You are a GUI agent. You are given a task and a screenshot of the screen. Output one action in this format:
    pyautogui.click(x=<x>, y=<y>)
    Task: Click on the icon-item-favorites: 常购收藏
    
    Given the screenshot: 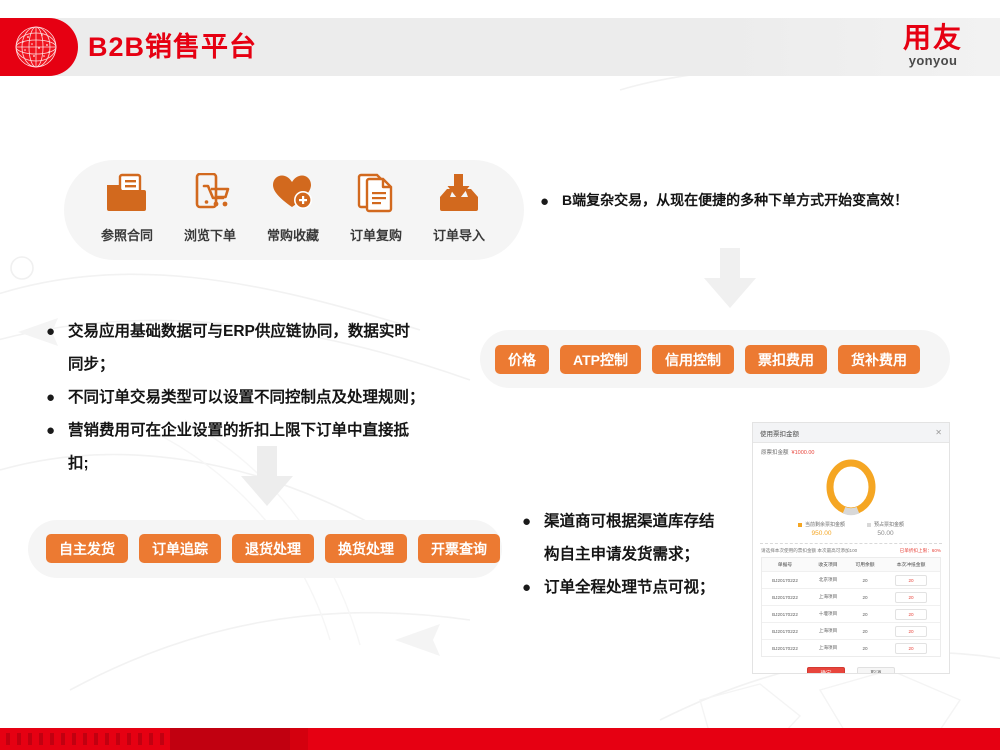 What is the action you would take?
    pyautogui.click(x=293, y=206)
    